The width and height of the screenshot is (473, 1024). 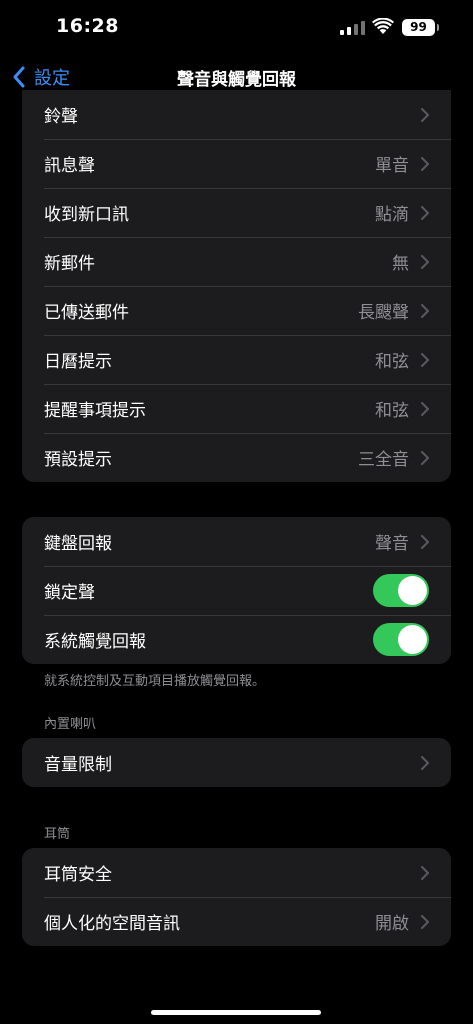 I want to click on row-label: 音量限制, so click(x=78, y=765).